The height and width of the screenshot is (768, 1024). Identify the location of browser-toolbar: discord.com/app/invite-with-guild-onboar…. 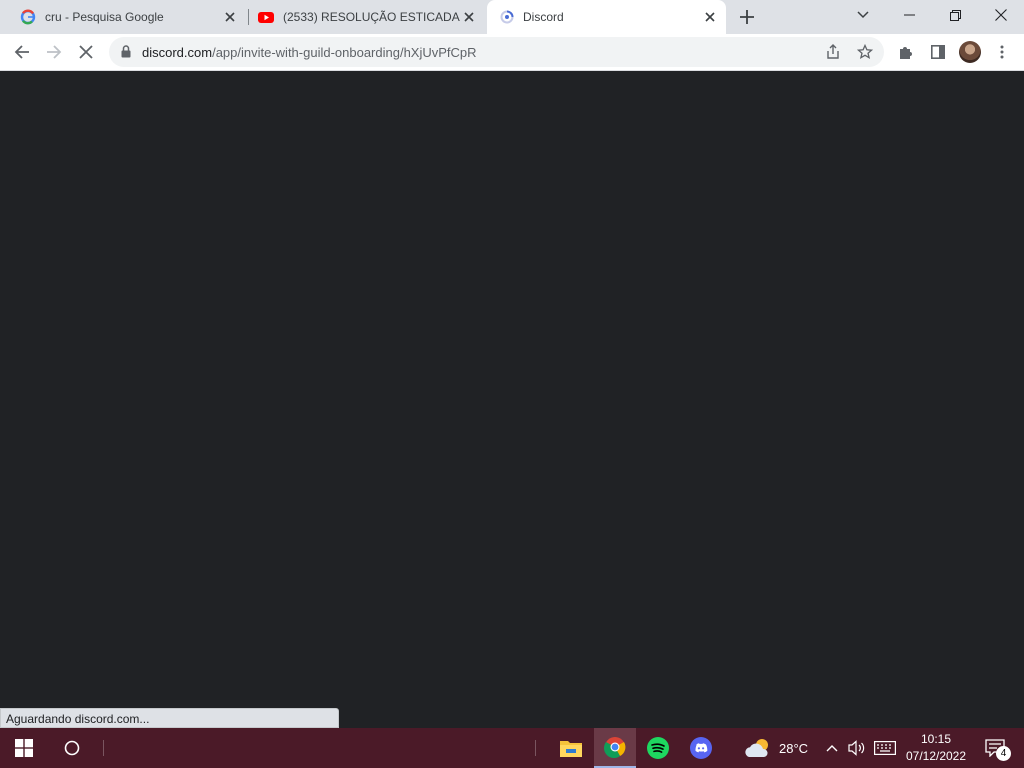
(512, 52).